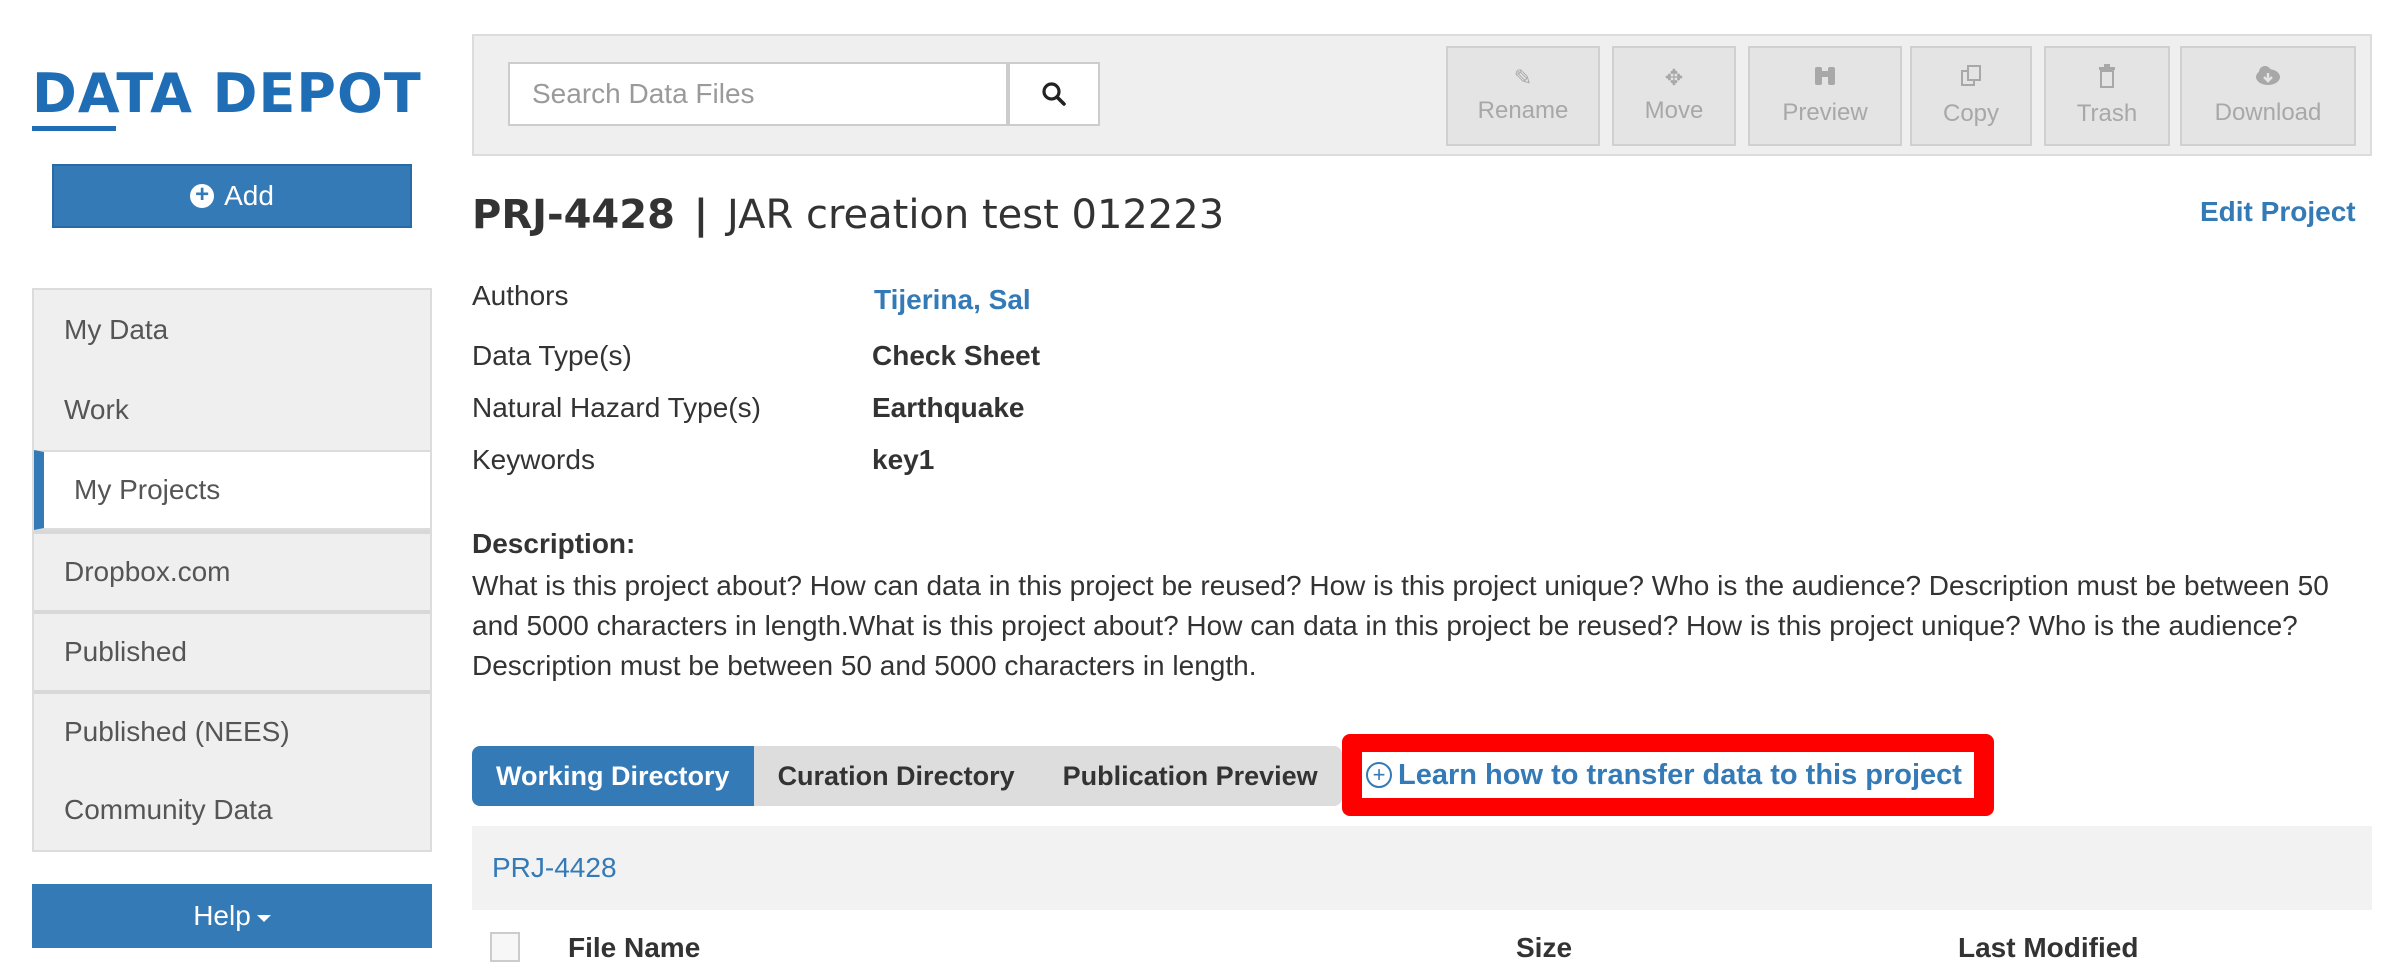  What do you see at coordinates (948, 407) in the screenshot?
I see `hazard-type-value: Earthquake` at bounding box center [948, 407].